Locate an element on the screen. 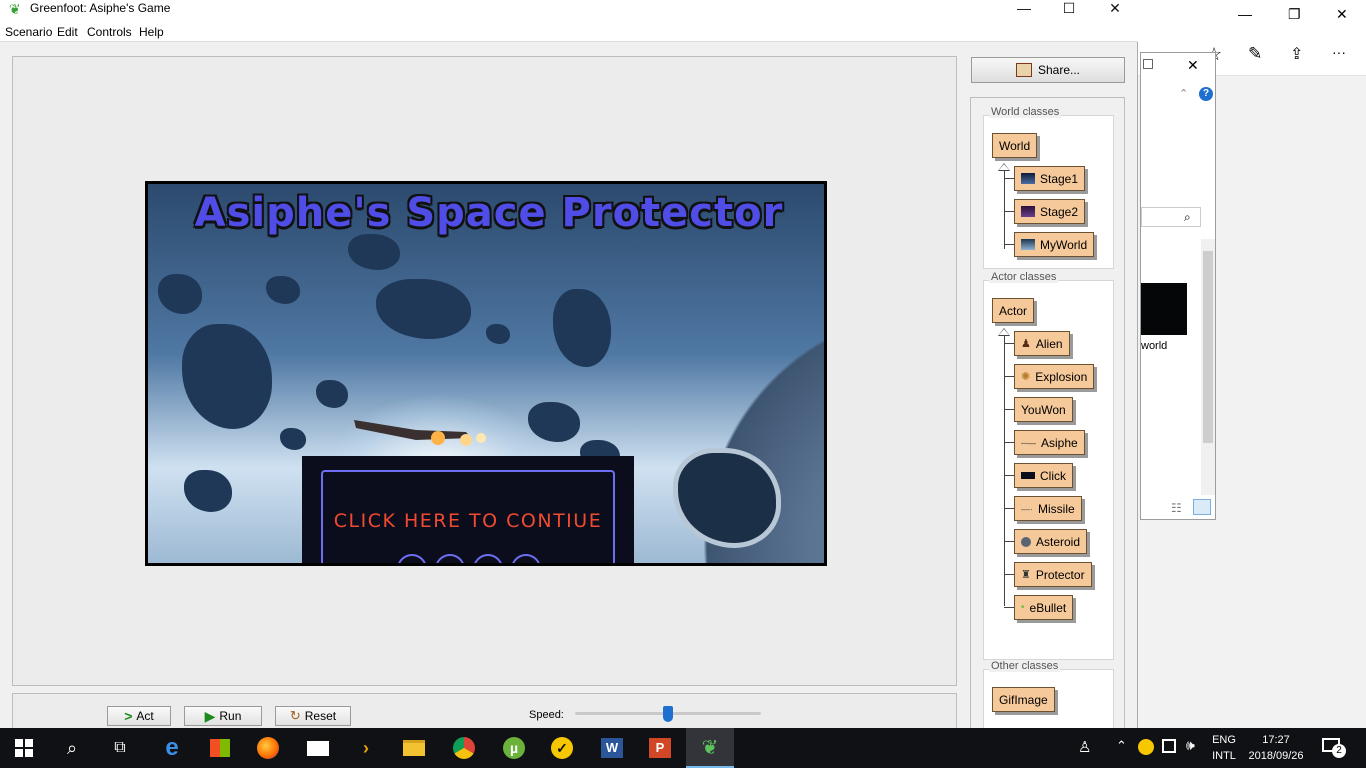 This screenshot has width=1366, height=768. taskbar-utorrent: µ is located at coordinates (514, 748).